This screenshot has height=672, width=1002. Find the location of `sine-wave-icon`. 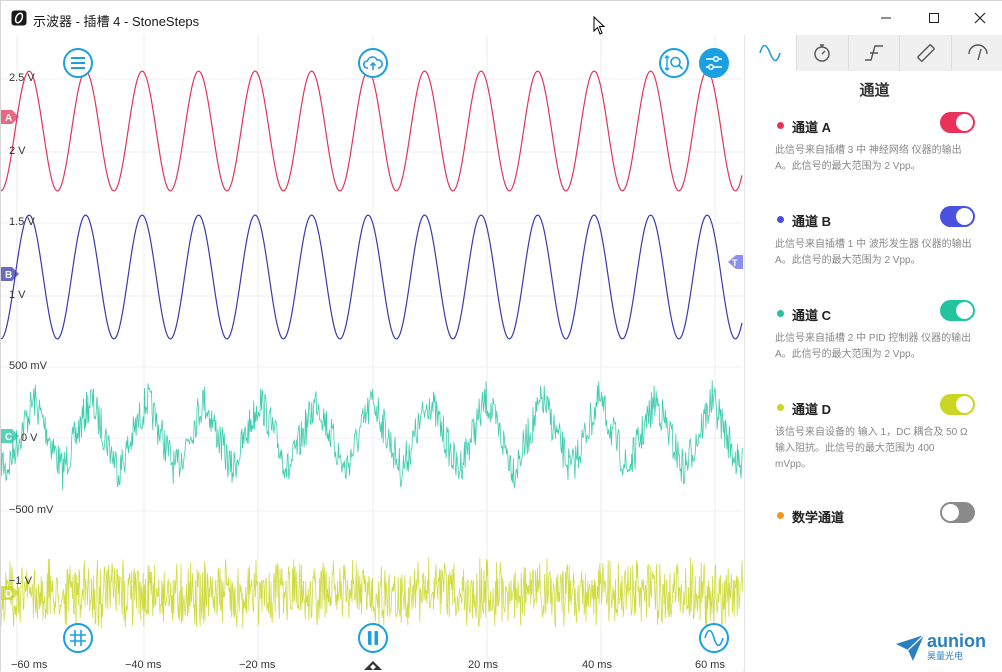

sine-wave-icon is located at coordinates (770, 53).